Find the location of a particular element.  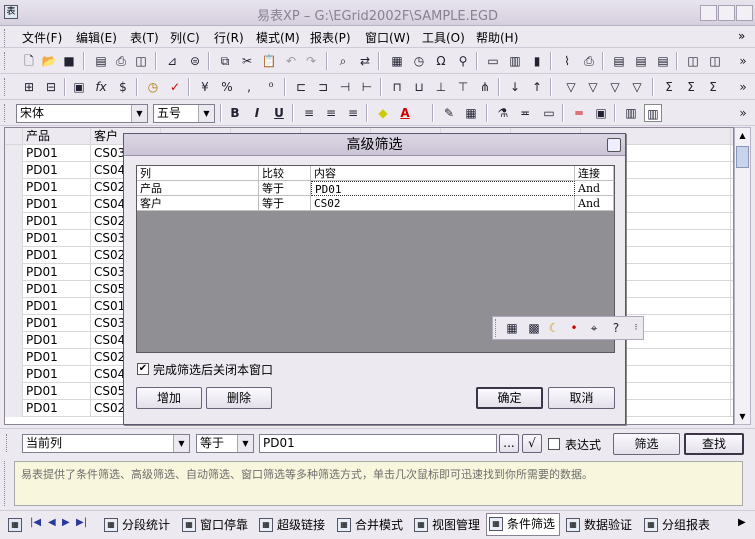

line-style-icon: ═ is located at coordinates (579, 113).